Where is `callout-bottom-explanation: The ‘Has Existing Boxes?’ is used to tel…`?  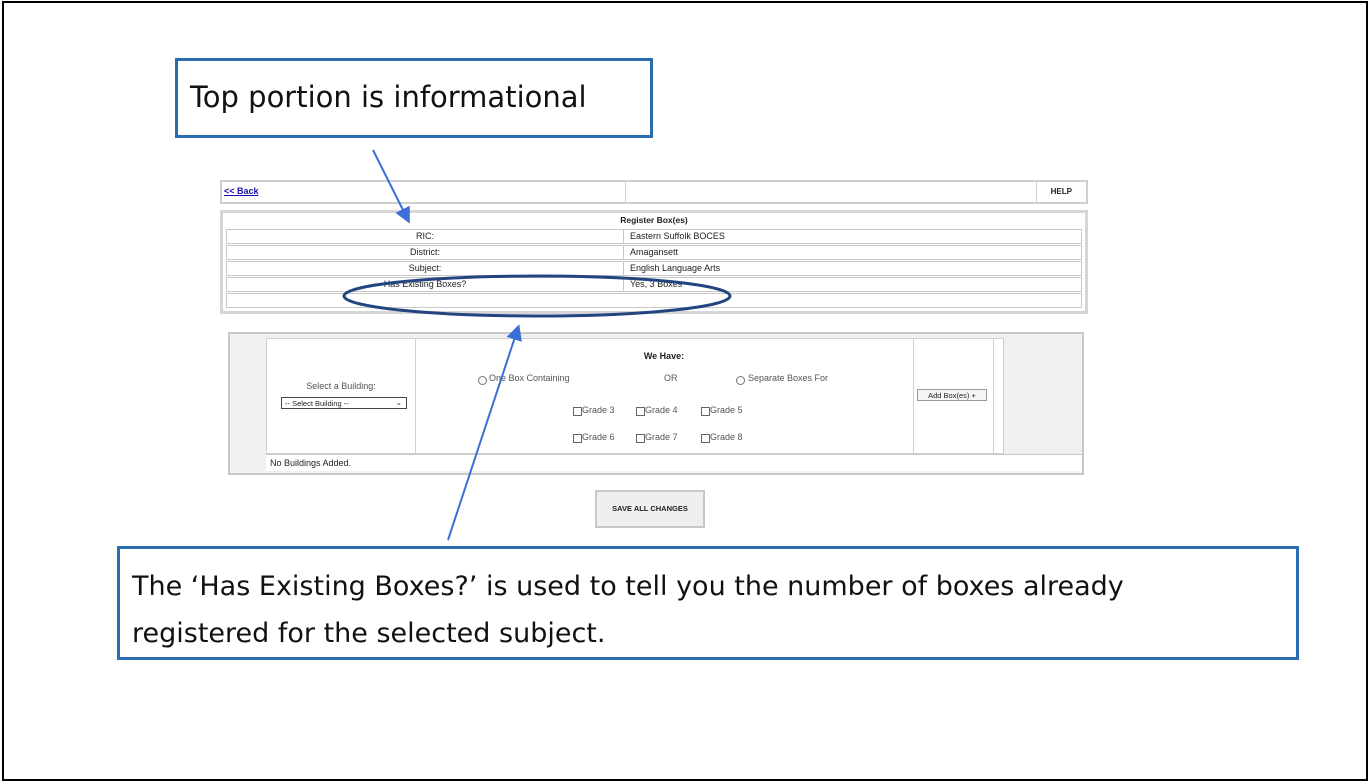
callout-bottom-explanation: The ‘Has Existing Boxes?’ is used to tel… is located at coordinates (708, 603).